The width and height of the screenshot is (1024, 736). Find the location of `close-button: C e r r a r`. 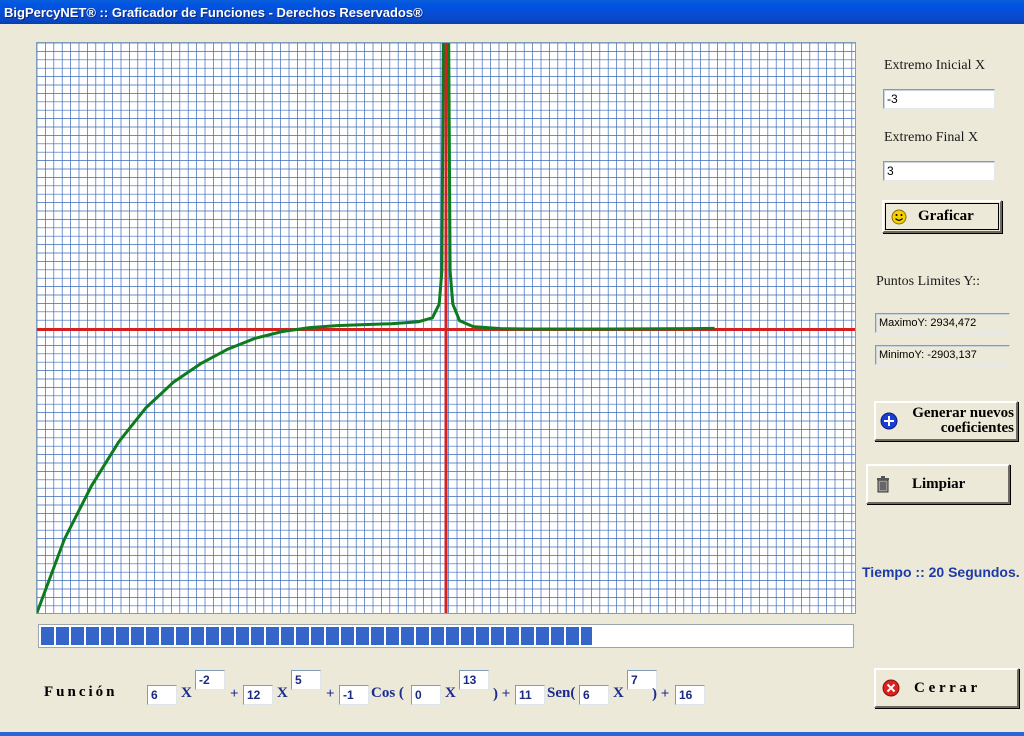

close-button: C e r r a r is located at coordinates (946, 688).